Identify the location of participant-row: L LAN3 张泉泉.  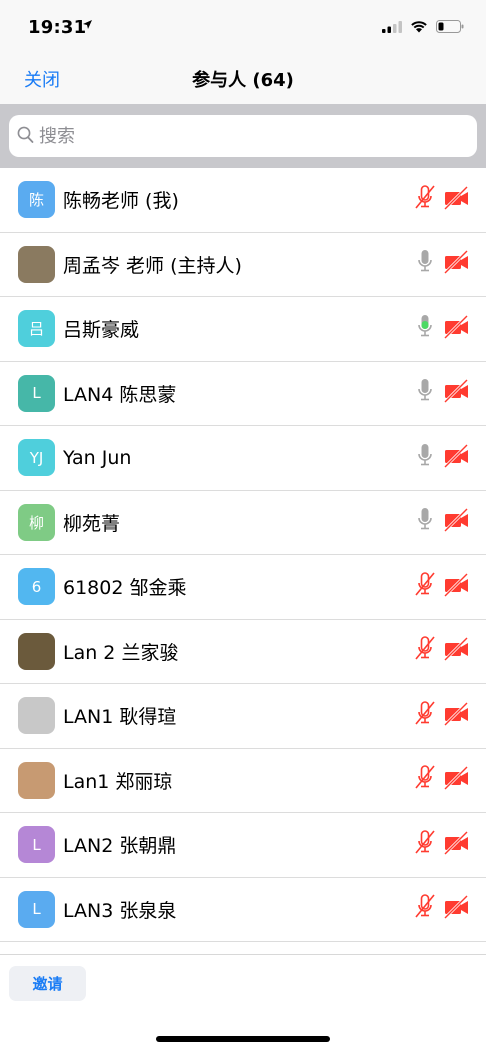
(243, 910).